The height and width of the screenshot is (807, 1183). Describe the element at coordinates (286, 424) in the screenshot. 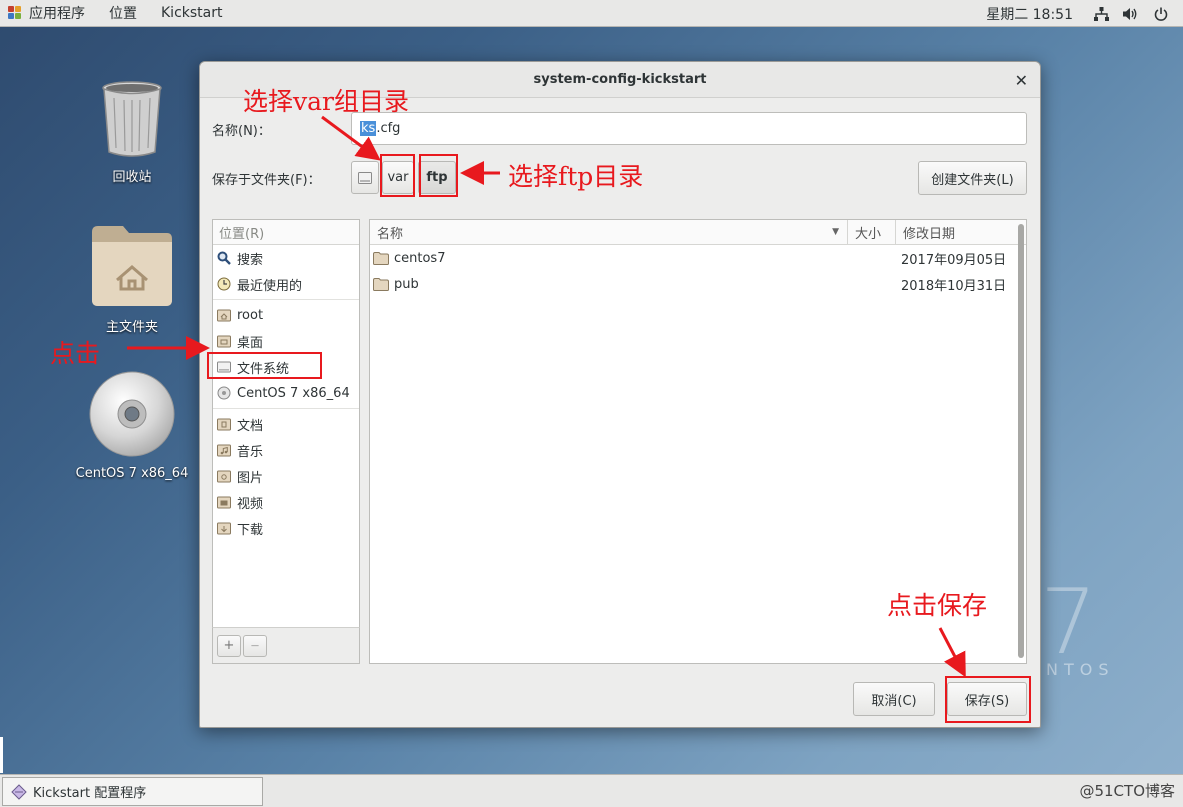

I see `place-documents: 文档` at that location.